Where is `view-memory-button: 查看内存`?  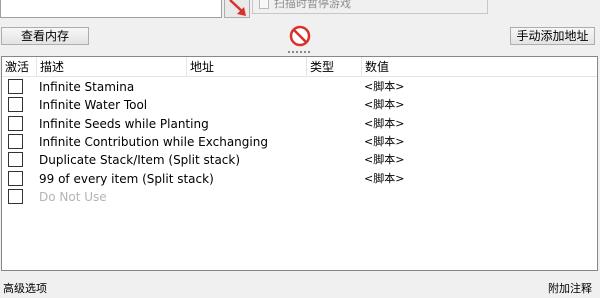 view-memory-button: 查看内存 is located at coordinates (45, 36).